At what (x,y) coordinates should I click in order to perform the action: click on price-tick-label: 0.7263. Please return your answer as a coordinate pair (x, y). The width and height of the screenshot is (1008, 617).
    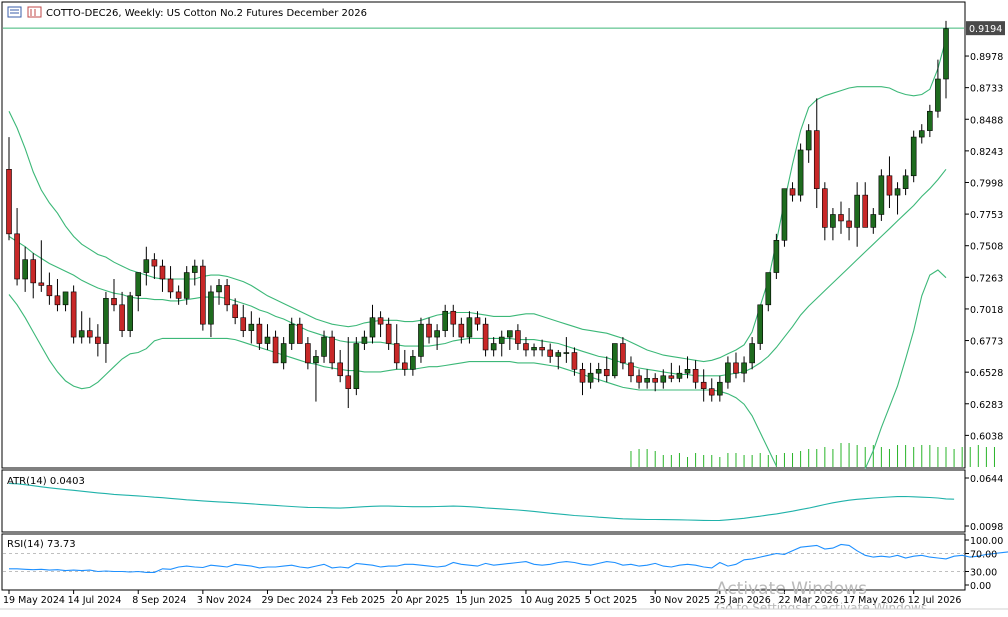
    Looking at the image, I should click on (986, 278).